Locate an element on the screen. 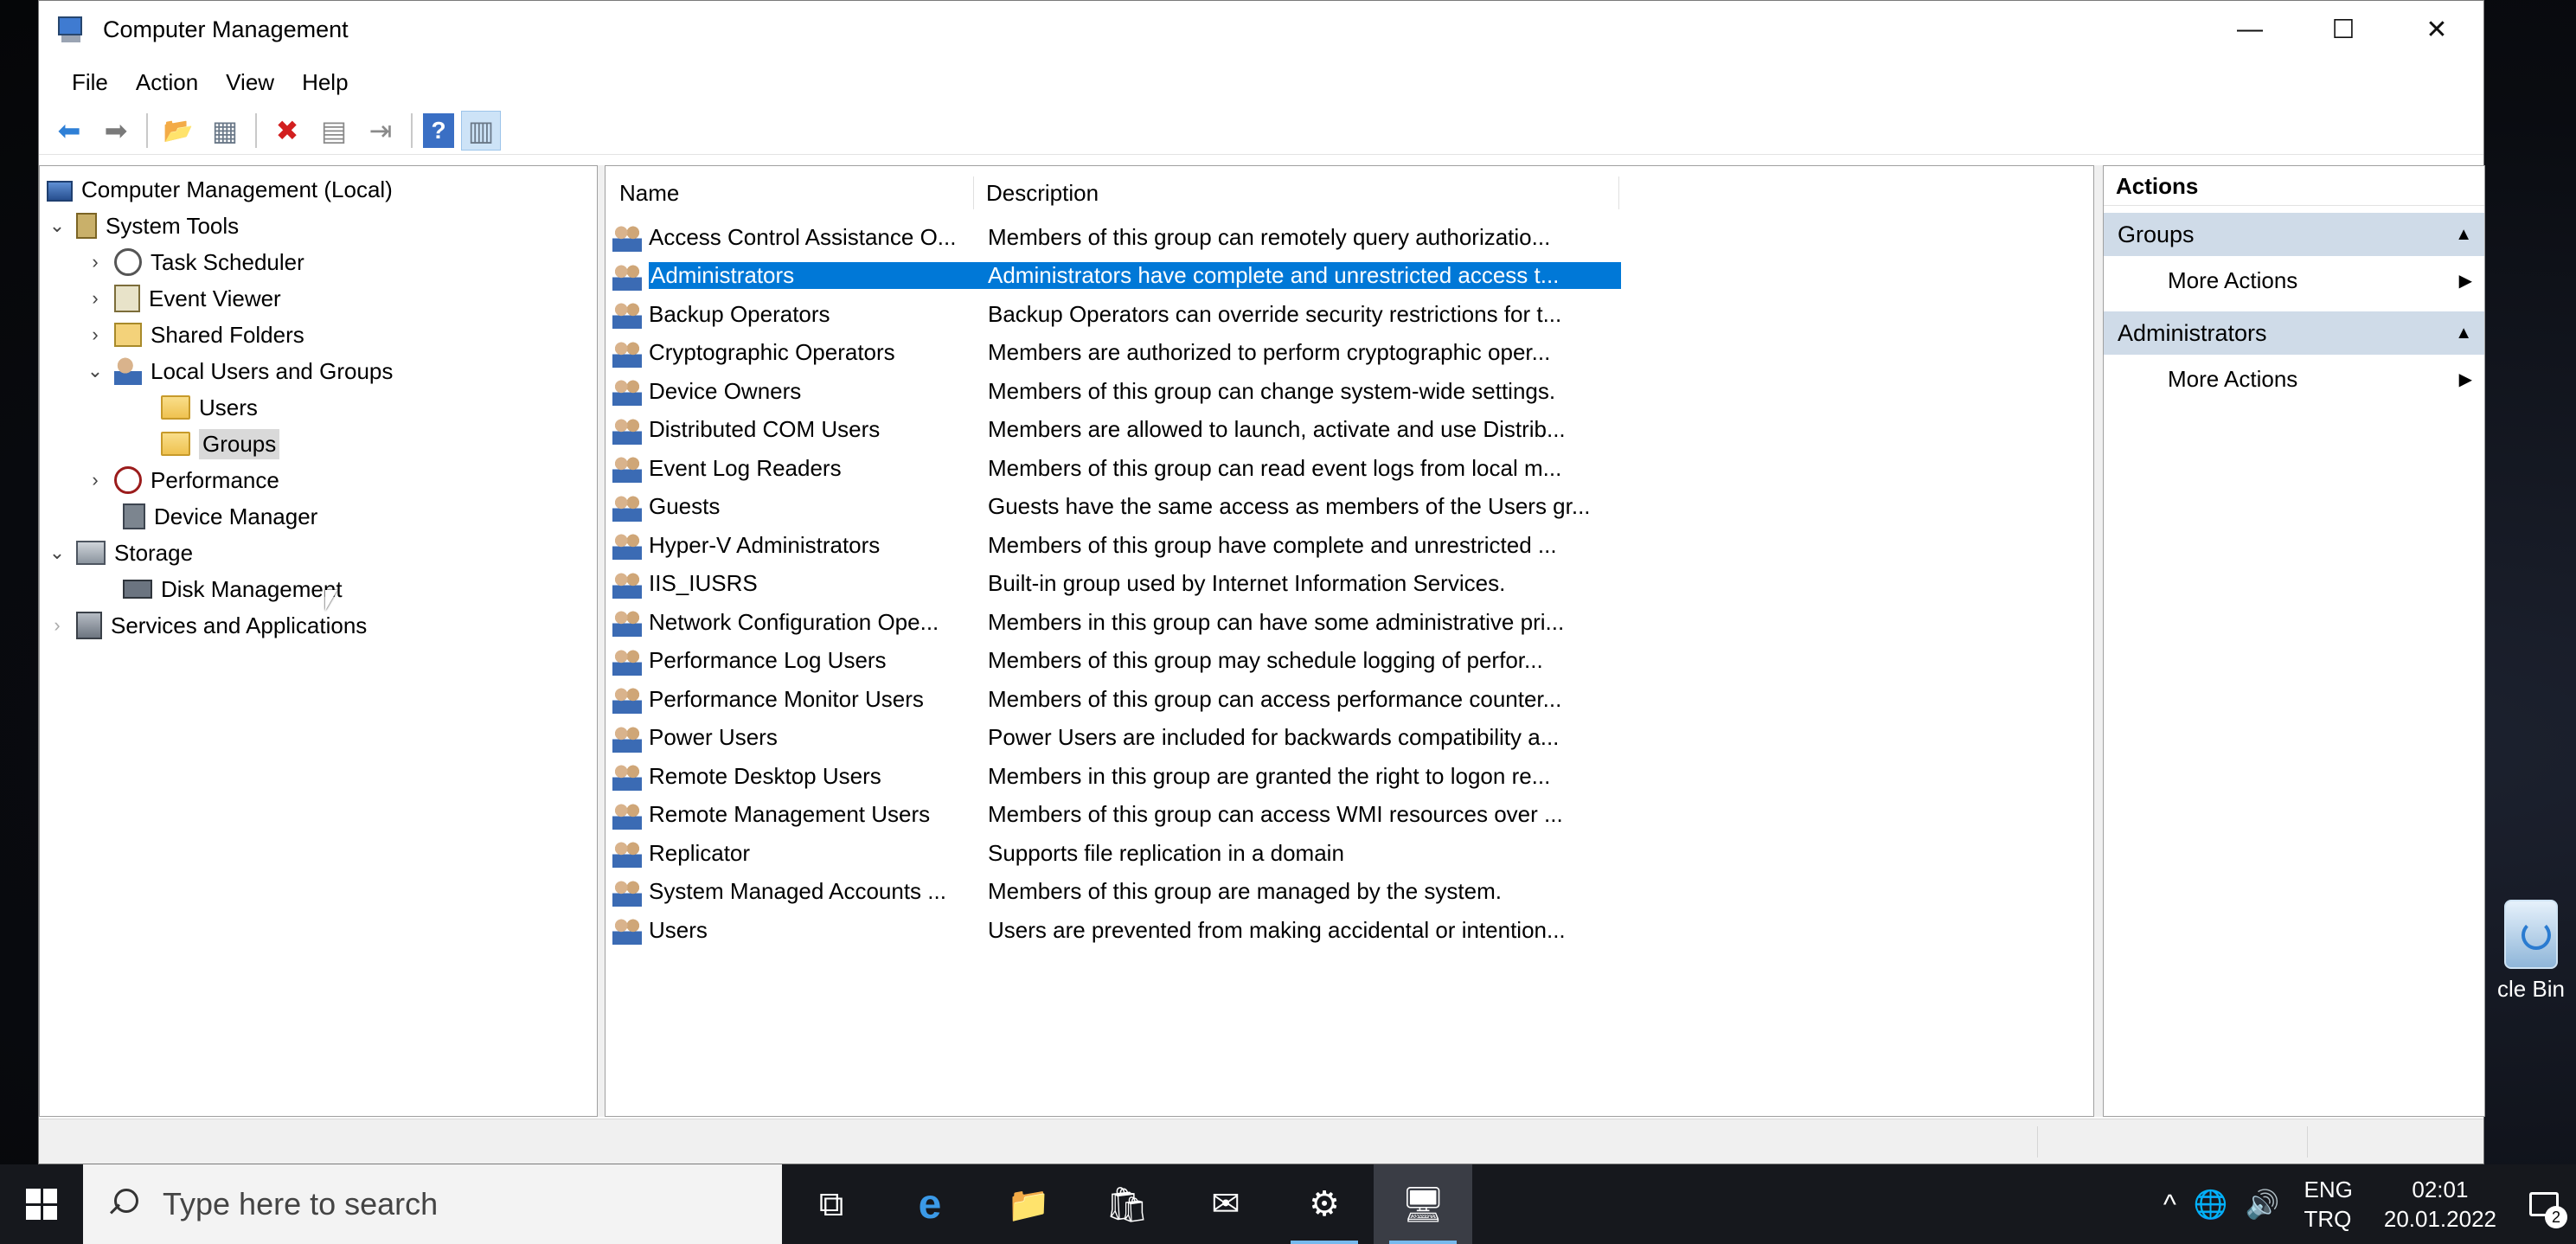 This screenshot has width=2576, height=1244. tree-node-root: Computer Management (Local) is located at coordinates (220, 189).